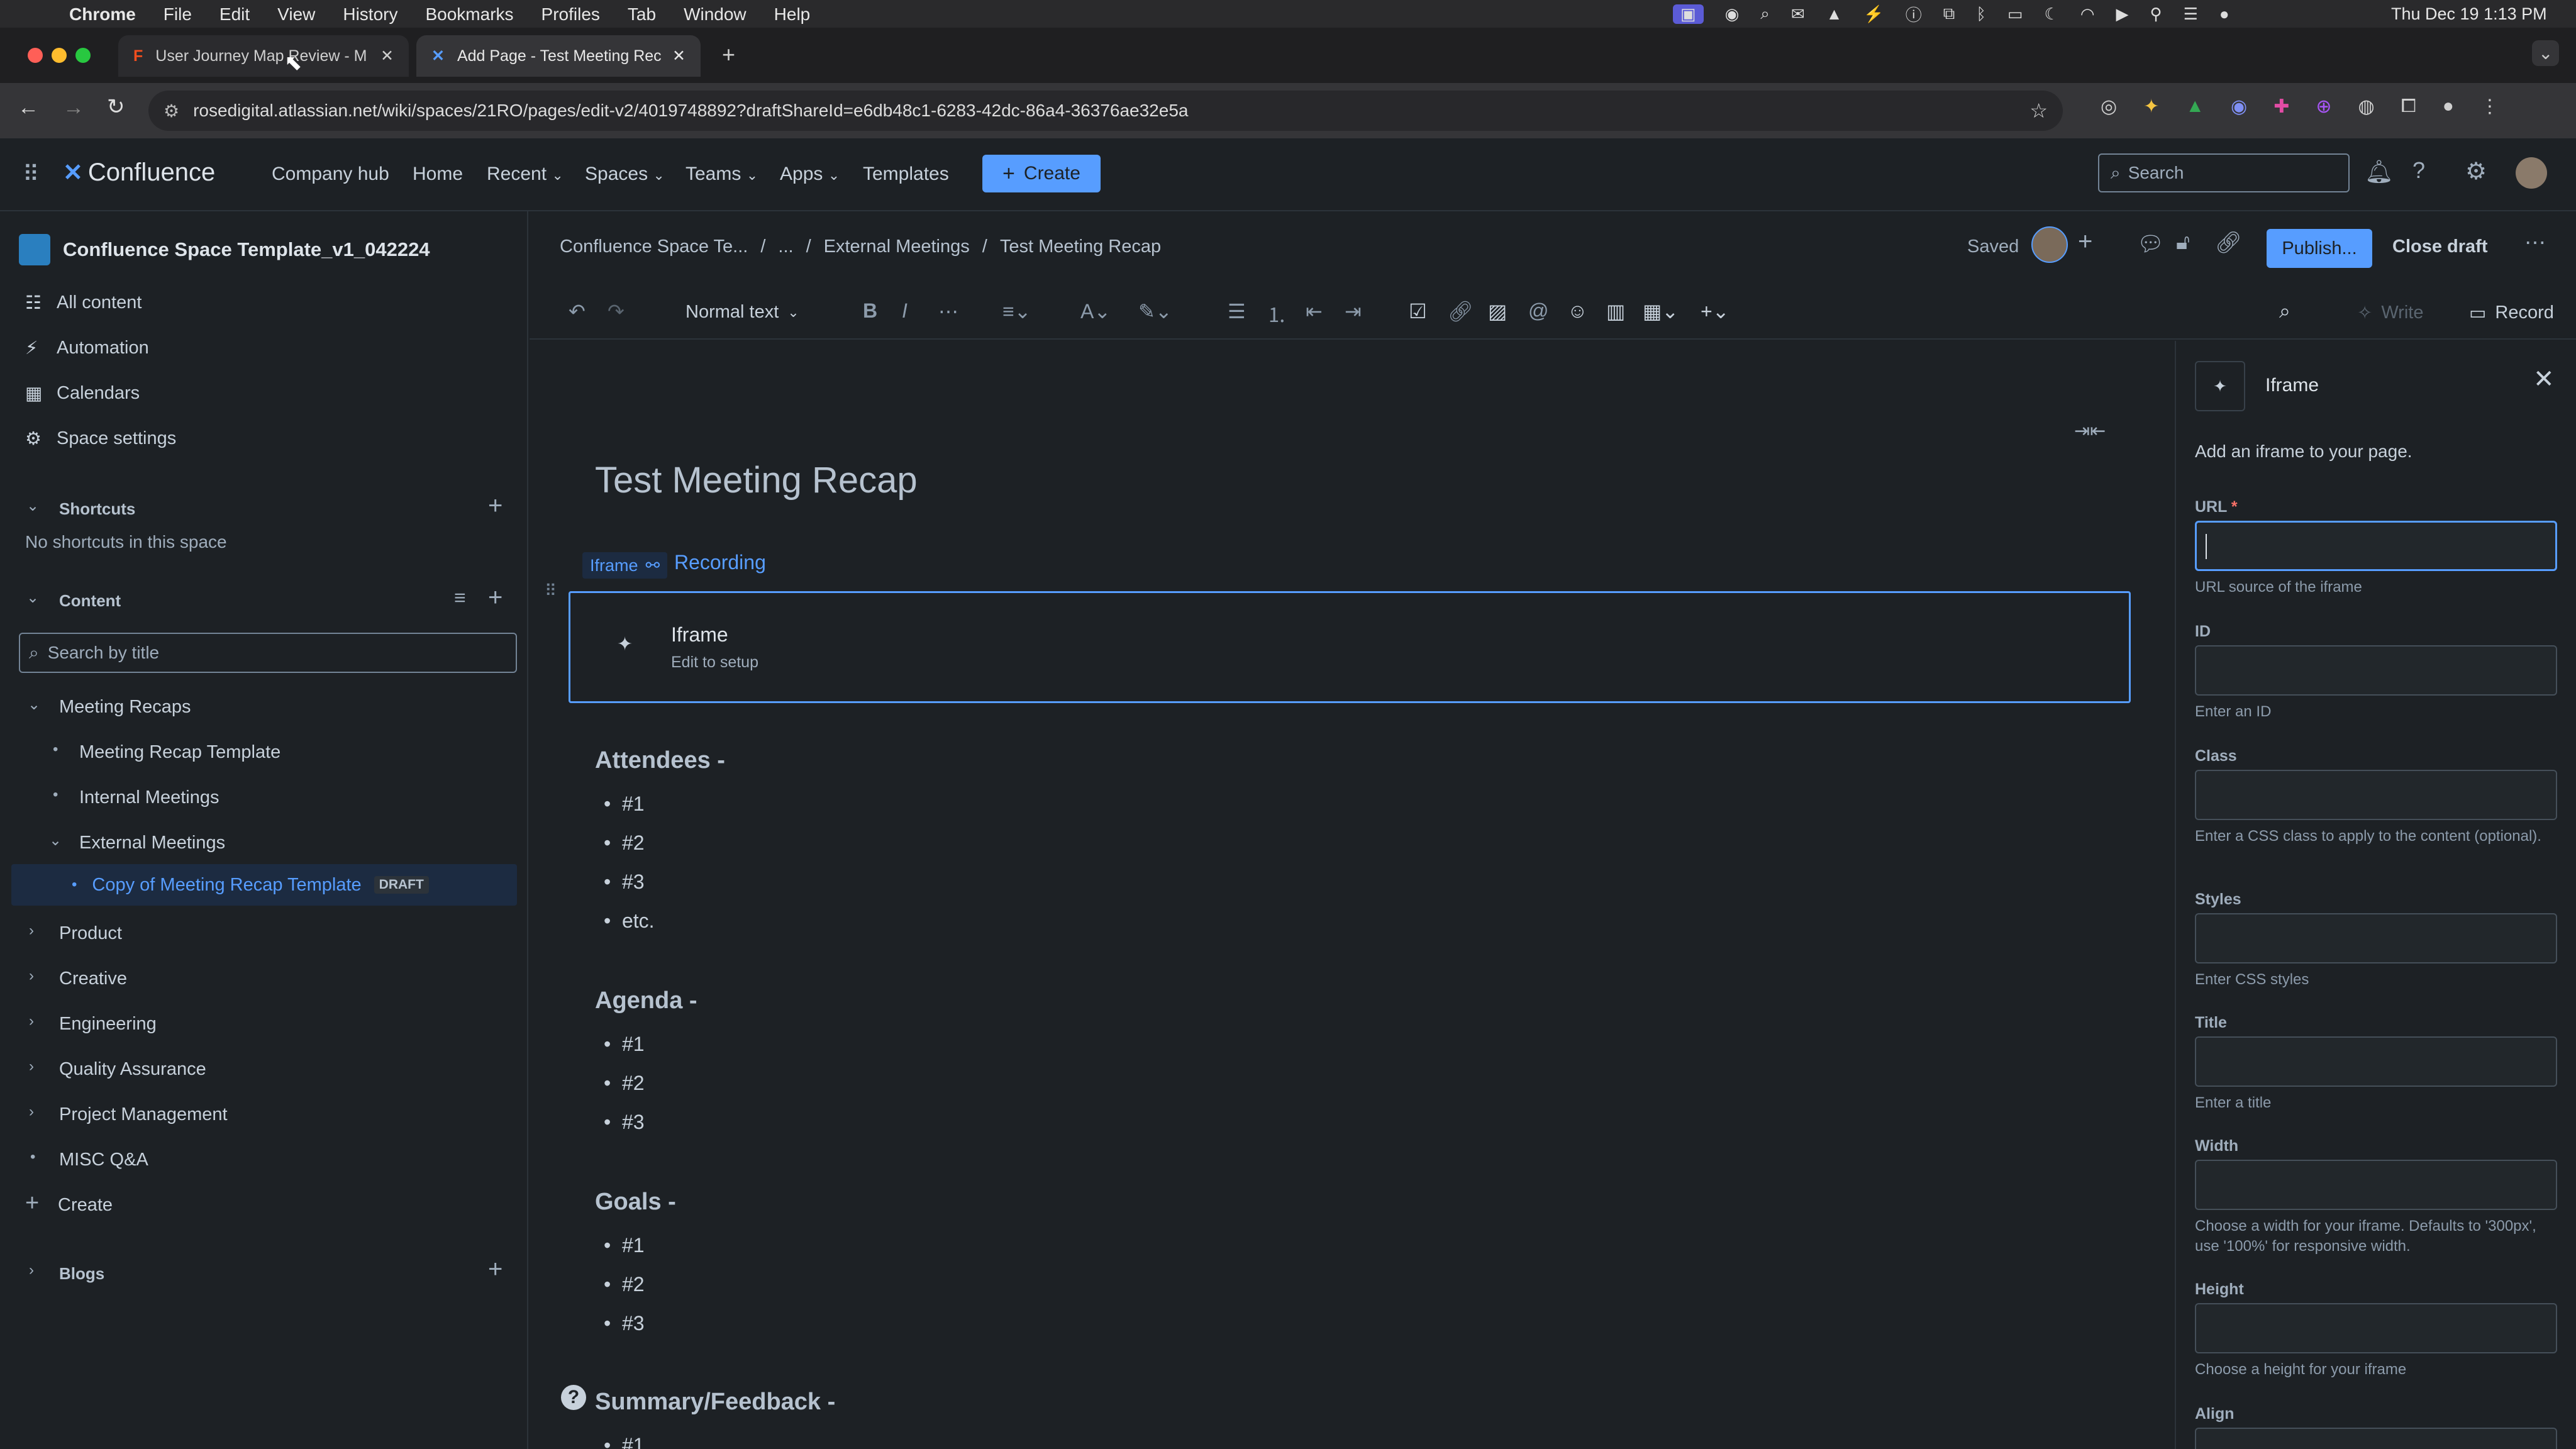 The width and height of the screenshot is (2576, 1449). I want to click on sidebar-create-link: Create, so click(85, 1205).